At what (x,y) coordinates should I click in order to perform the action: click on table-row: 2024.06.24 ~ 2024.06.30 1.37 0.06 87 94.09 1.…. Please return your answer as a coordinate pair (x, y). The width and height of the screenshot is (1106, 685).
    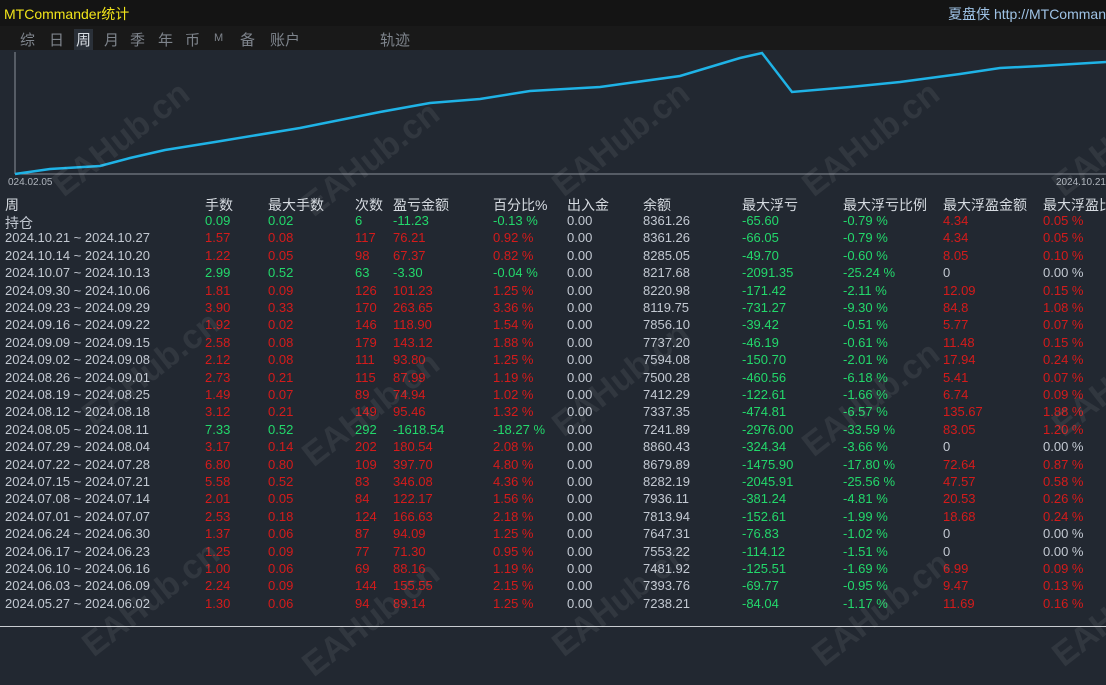
    Looking at the image, I should click on (553, 535).